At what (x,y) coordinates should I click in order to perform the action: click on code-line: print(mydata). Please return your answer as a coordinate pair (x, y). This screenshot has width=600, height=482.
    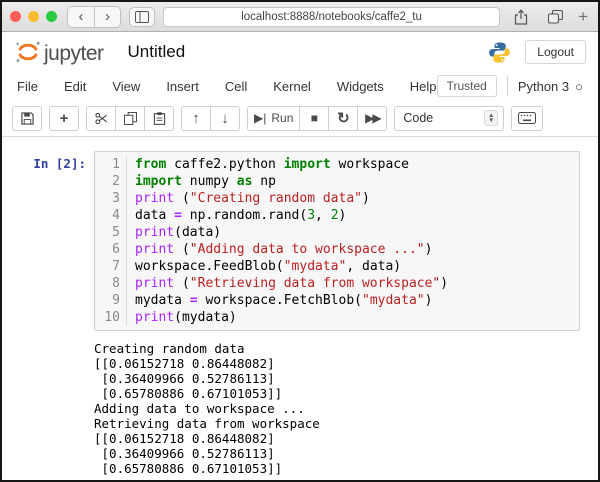
    Looking at the image, I should click on (186, 317).